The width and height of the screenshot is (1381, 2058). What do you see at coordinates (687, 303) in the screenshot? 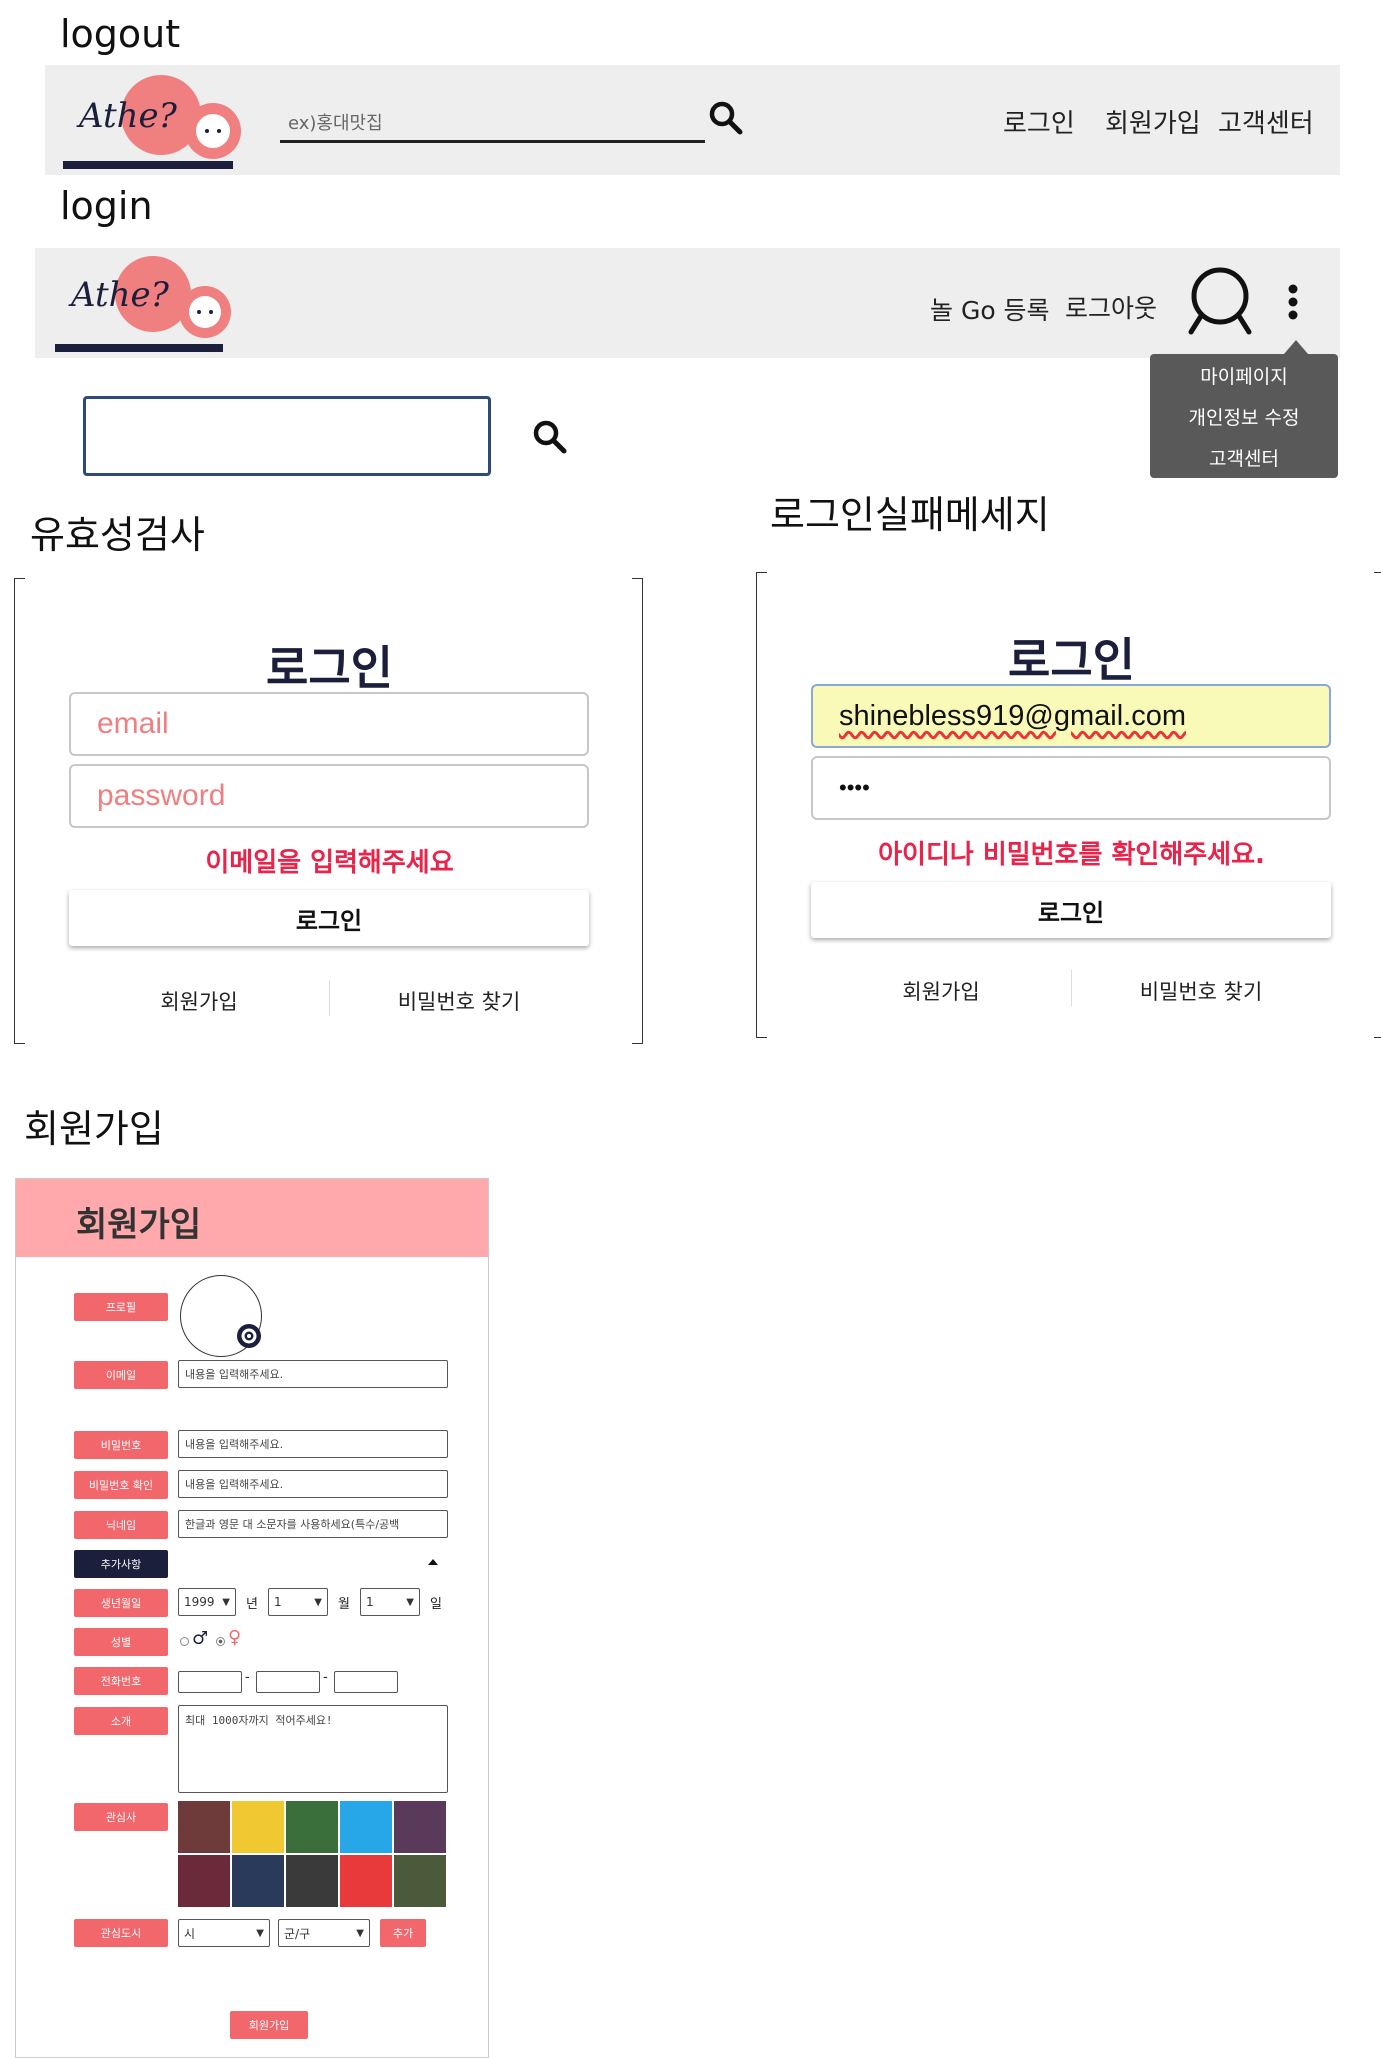
I see `header-logged-in: Athe? 놀 Go 등록 로그아웃` at bounding box center [687, 303].